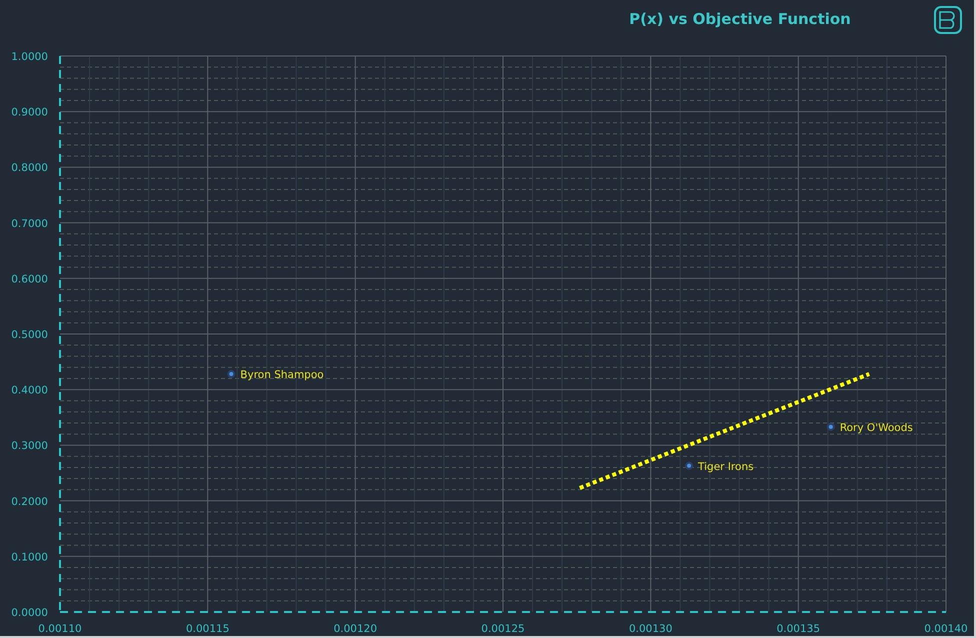  What do you see at coordinates (29, 446) in the screenshot?
I see `y-tick-label: 0.3000` at bounding box center [29, 446].